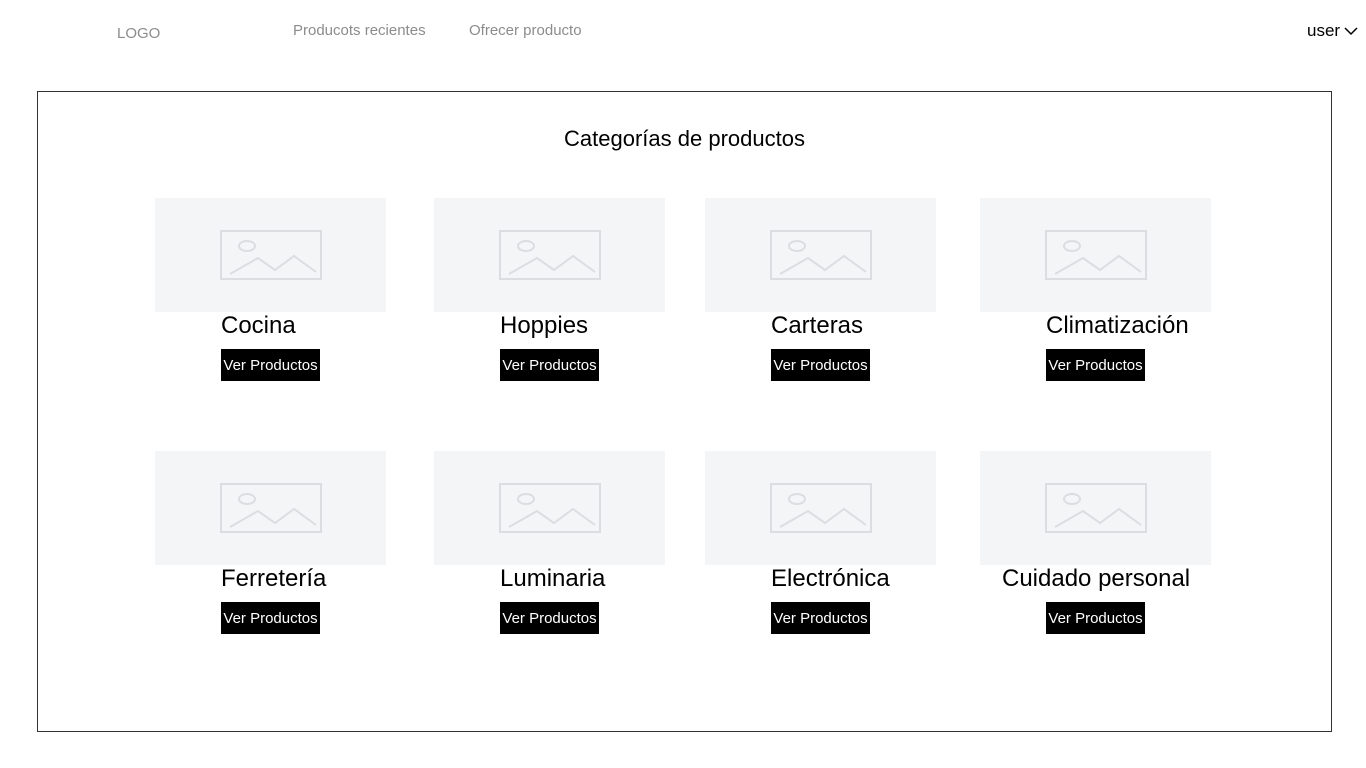 This screenshot has height=768, width=1366. I want to click on nav-link-offer-product: Ofrecer producto, so click(525, 30).